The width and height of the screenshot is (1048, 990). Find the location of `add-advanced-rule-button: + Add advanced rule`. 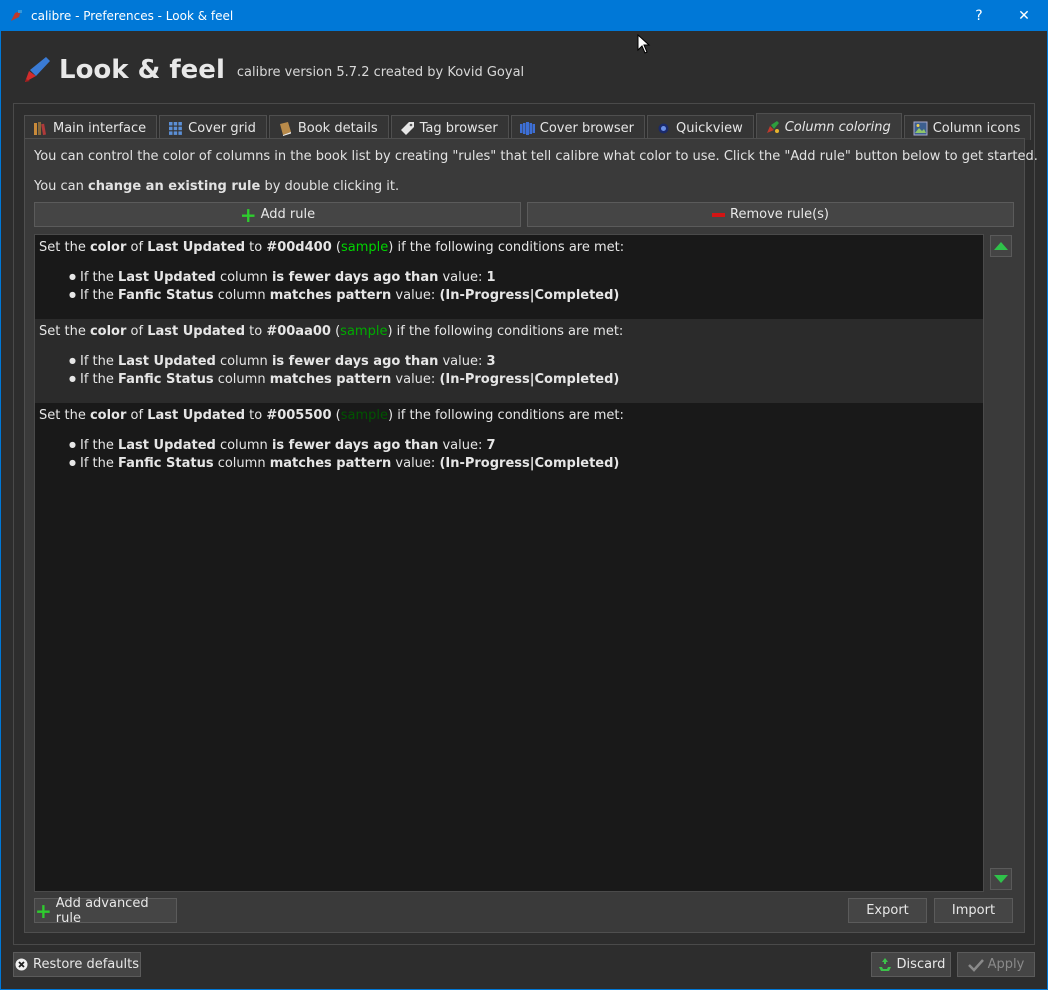

add-advanced-rule-button: + Add advanced rule is located at coordinates (105, 910).